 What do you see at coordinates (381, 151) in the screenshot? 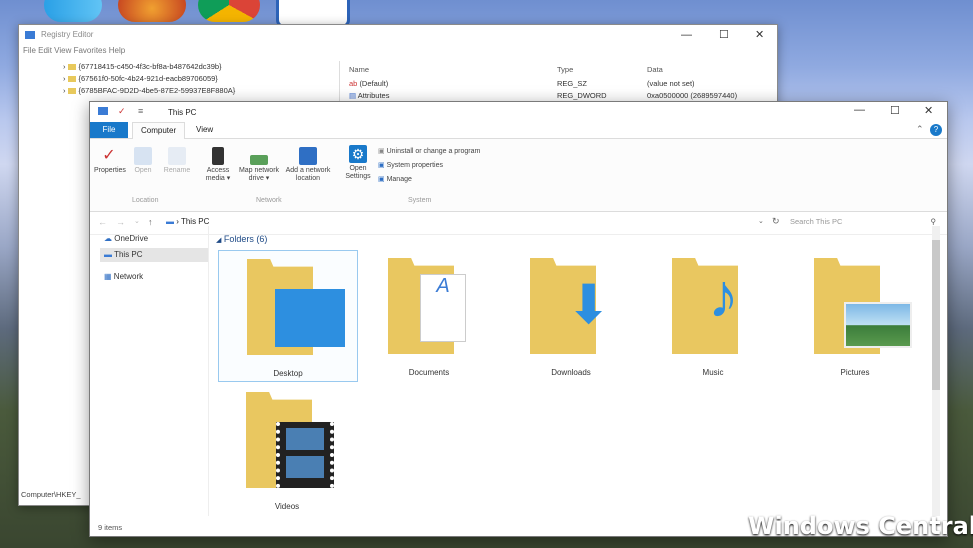
I see `uninstall-icon: ▣` at bounding box center [381, 151].